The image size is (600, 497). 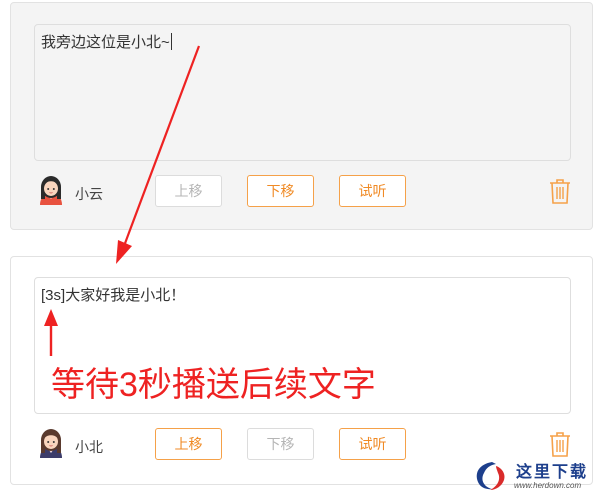 What do you see at coordinates (105, 42) in the screenshot?
I see `segment-text-1: 我旁边这位是小北~` at bounding box center [105, 42].